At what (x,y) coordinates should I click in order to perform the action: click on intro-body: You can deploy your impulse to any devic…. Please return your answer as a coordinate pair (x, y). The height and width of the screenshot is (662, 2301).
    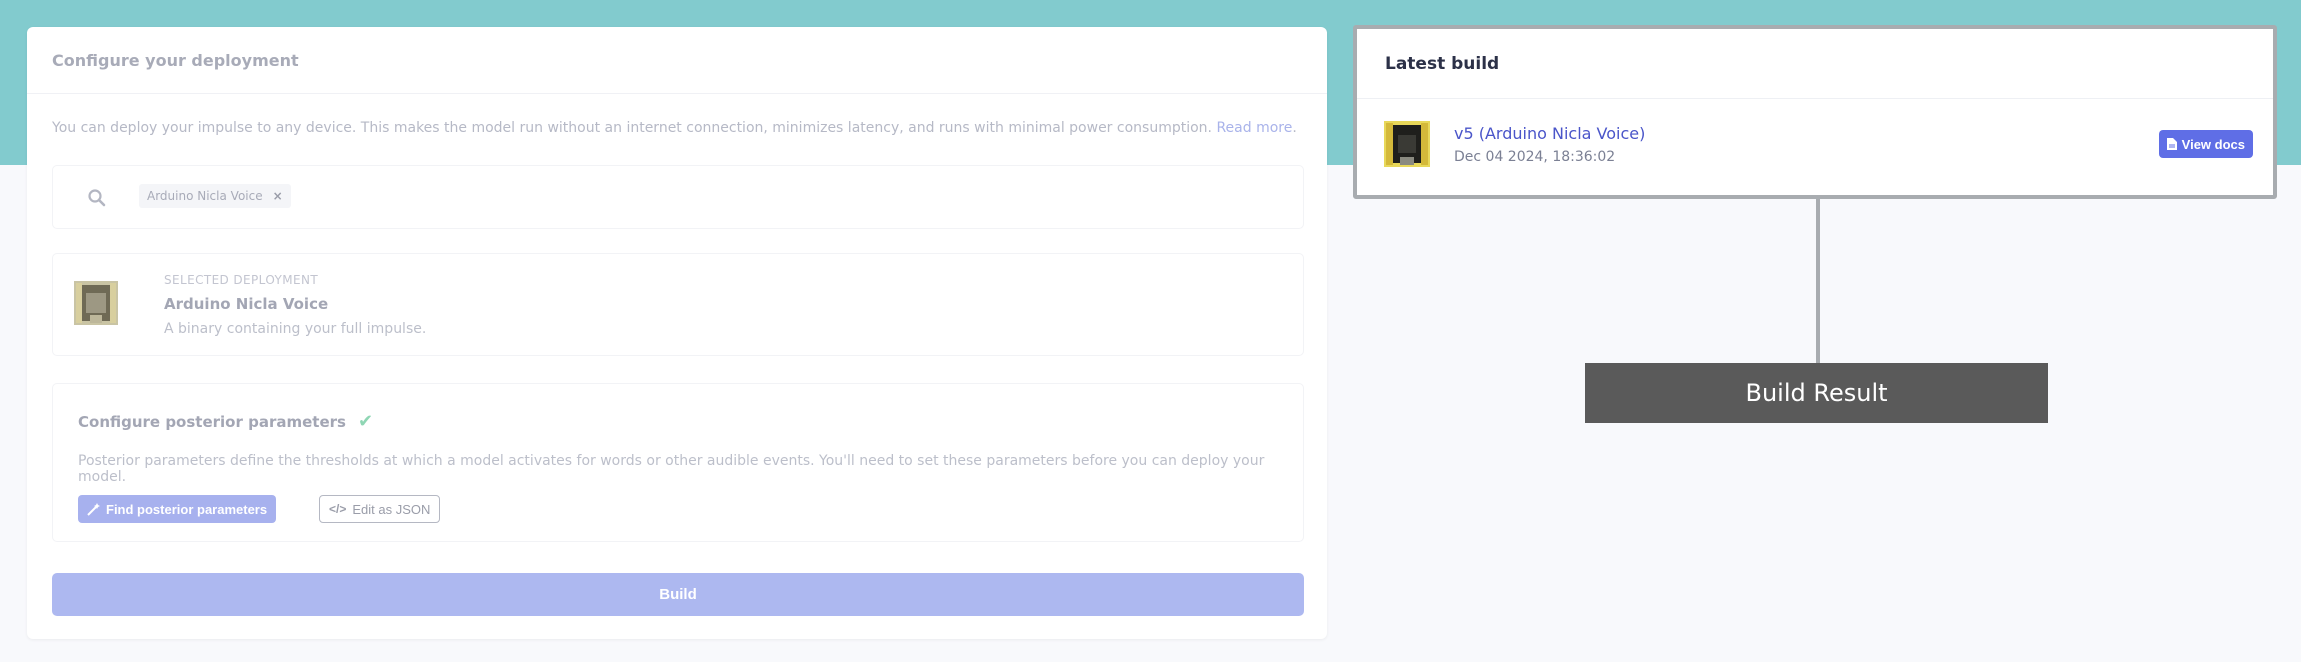
    Looking at the image, I should click on (632, 128).